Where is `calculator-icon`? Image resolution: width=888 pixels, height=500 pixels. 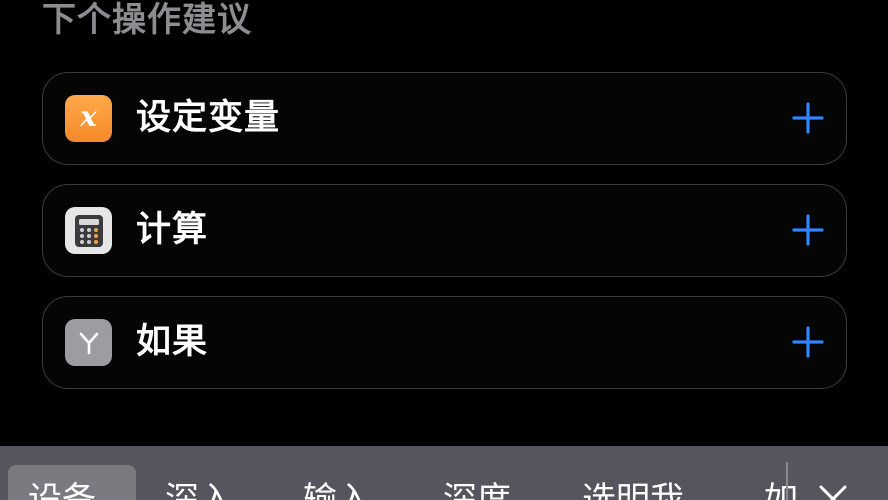
calculator-icon is located at coordinates (88, 230).